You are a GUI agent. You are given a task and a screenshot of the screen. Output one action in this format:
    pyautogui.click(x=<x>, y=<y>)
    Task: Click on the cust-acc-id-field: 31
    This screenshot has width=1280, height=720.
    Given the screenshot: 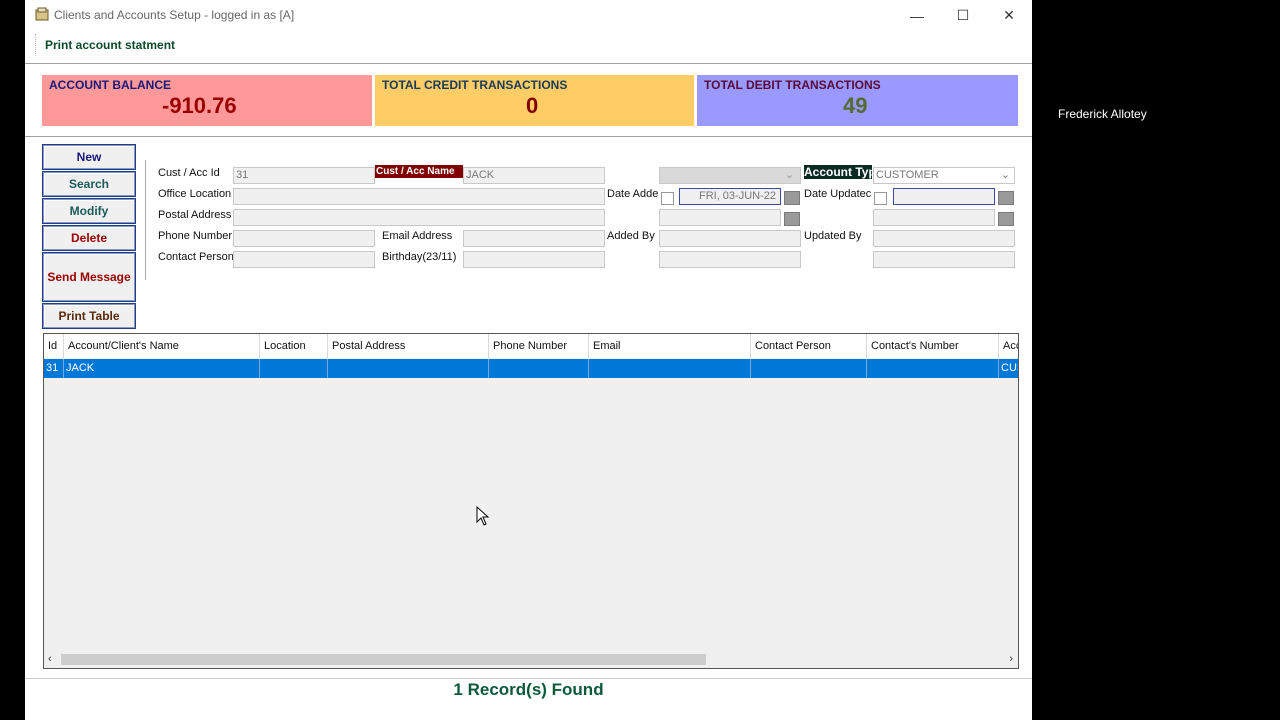 What is the action you would take?
    pyautogui.click(x=304, y=175)
    